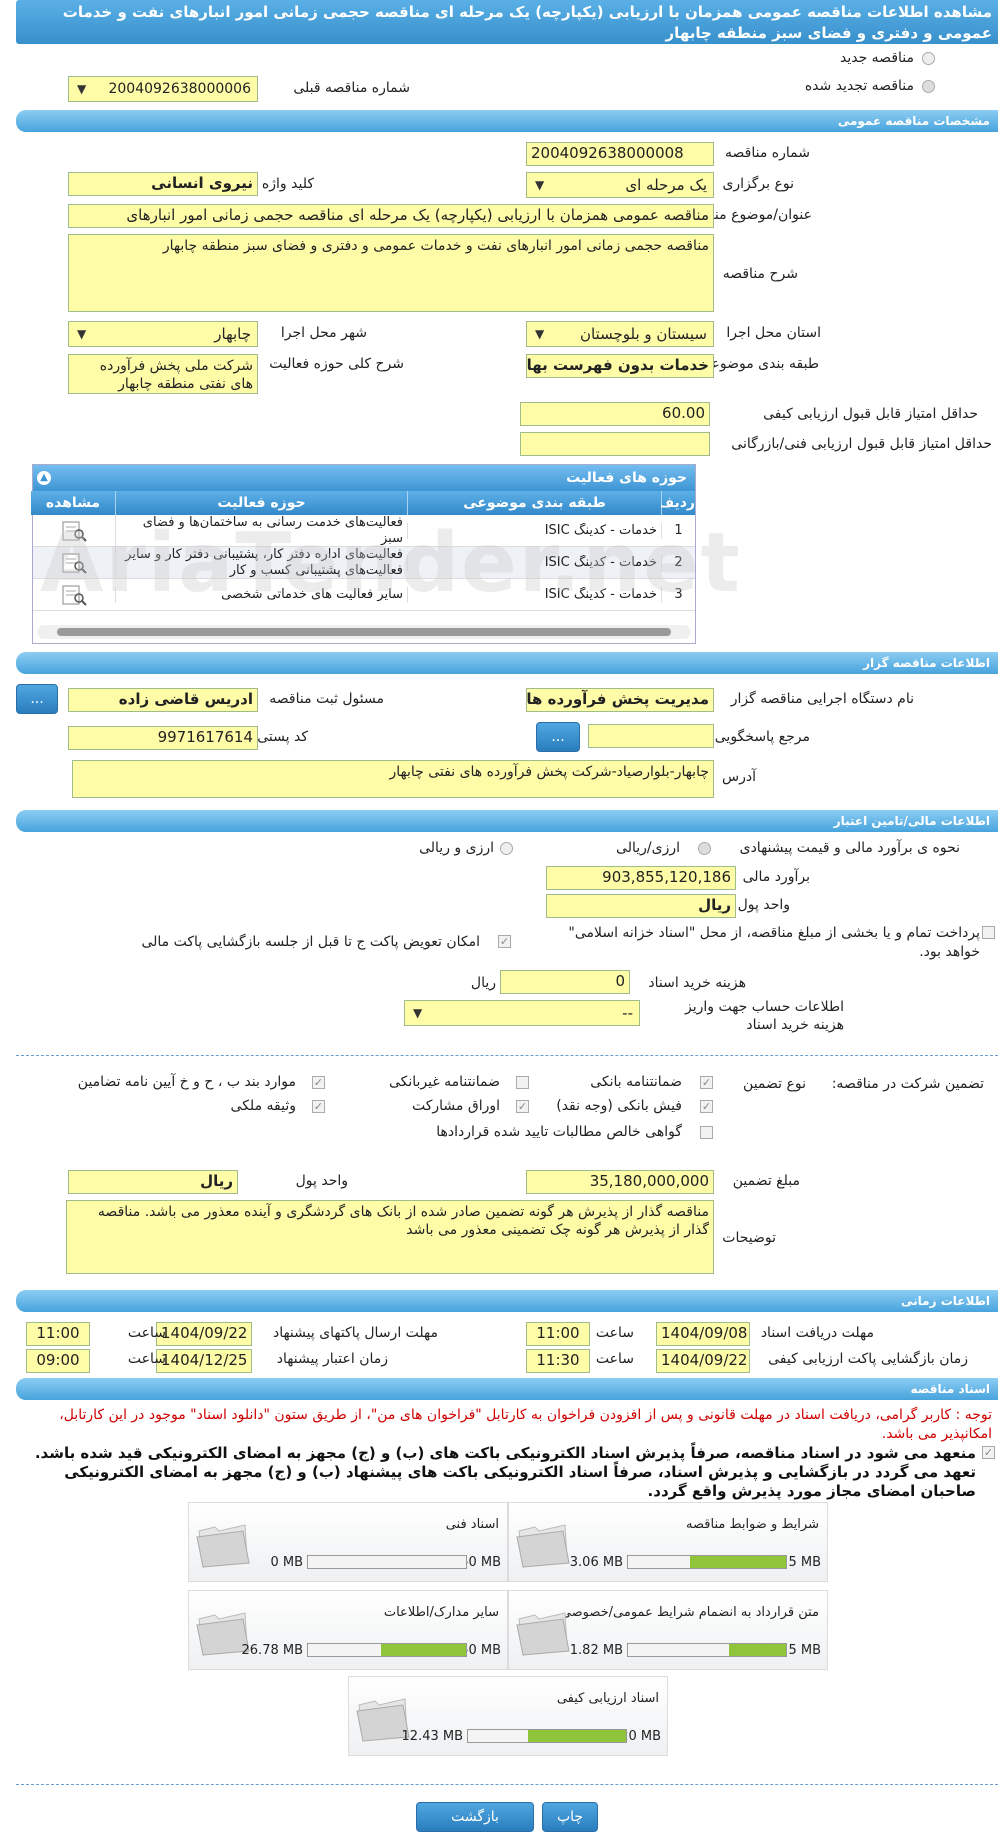  Describe the element at coordinates (522, 1082) in the screenshot. I see `nonbank-guarantee-checkbox` at that location.